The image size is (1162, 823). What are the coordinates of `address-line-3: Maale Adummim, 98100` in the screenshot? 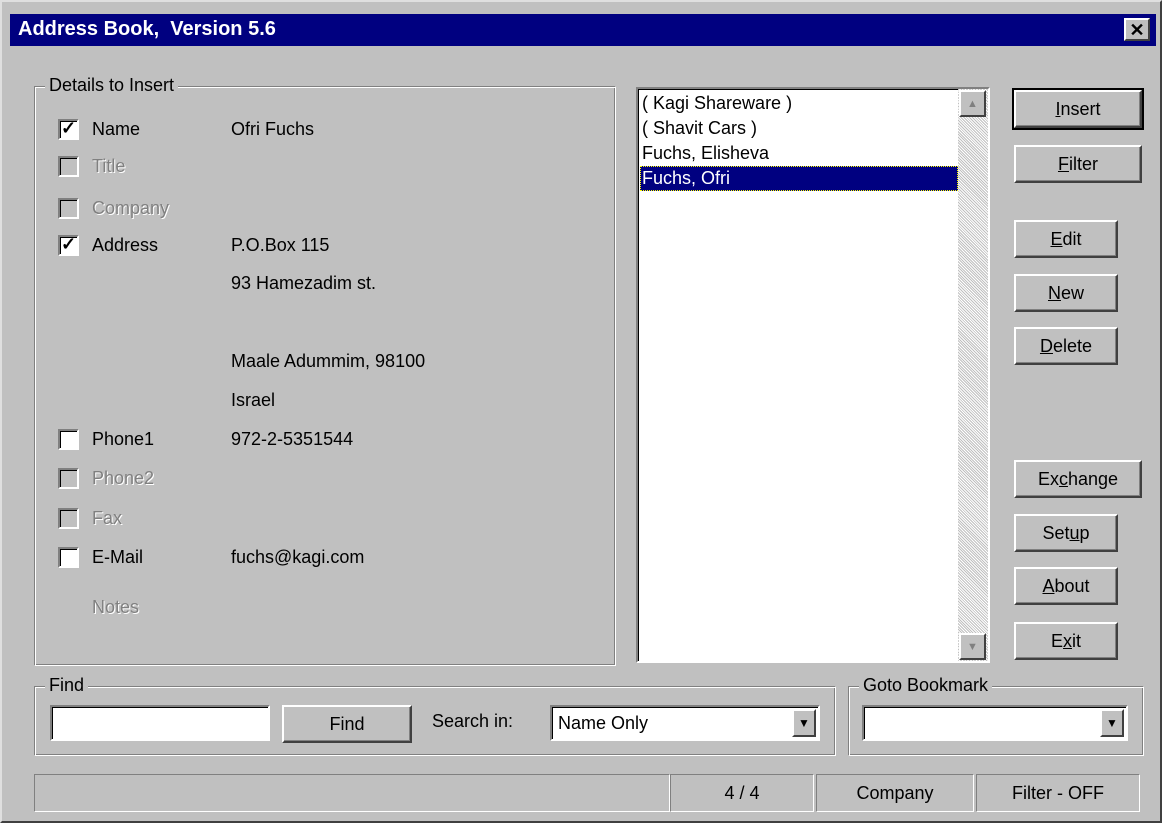 It's located at (328, 361).